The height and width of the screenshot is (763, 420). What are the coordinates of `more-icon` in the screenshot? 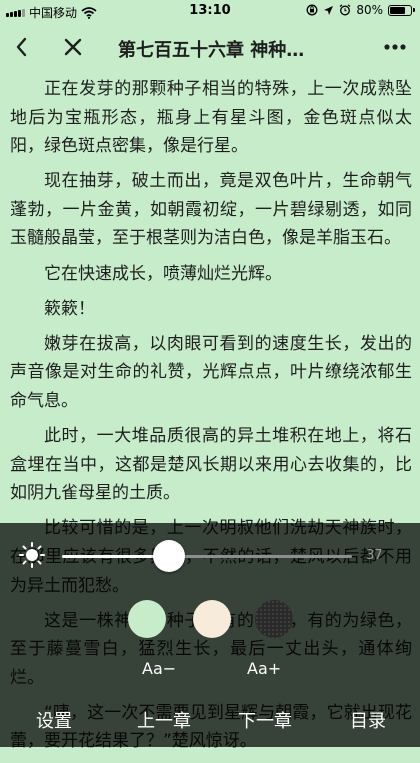 It's located at (395, 47).